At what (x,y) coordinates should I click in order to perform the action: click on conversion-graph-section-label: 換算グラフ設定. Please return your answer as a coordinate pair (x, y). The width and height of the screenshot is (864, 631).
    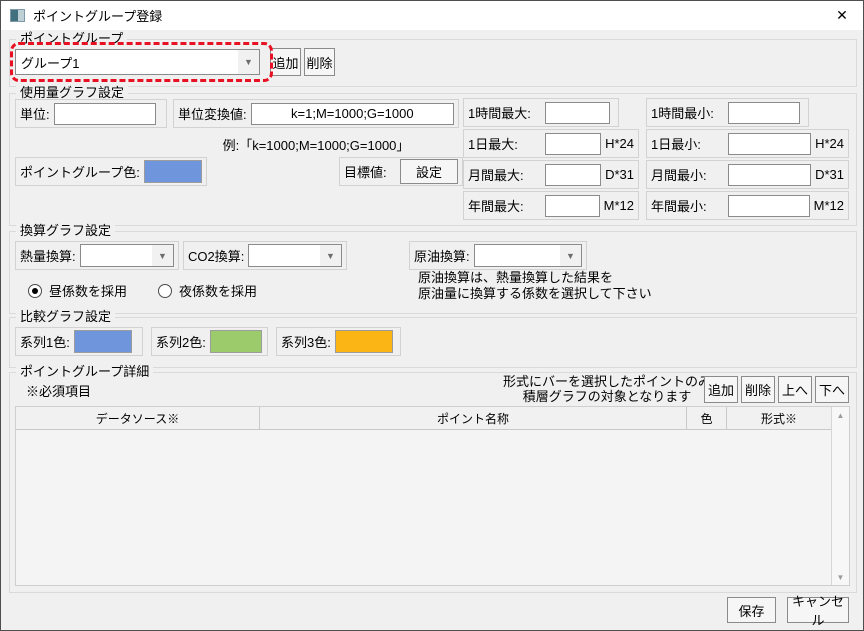
    Looking at the image, I should click on (66, 231).